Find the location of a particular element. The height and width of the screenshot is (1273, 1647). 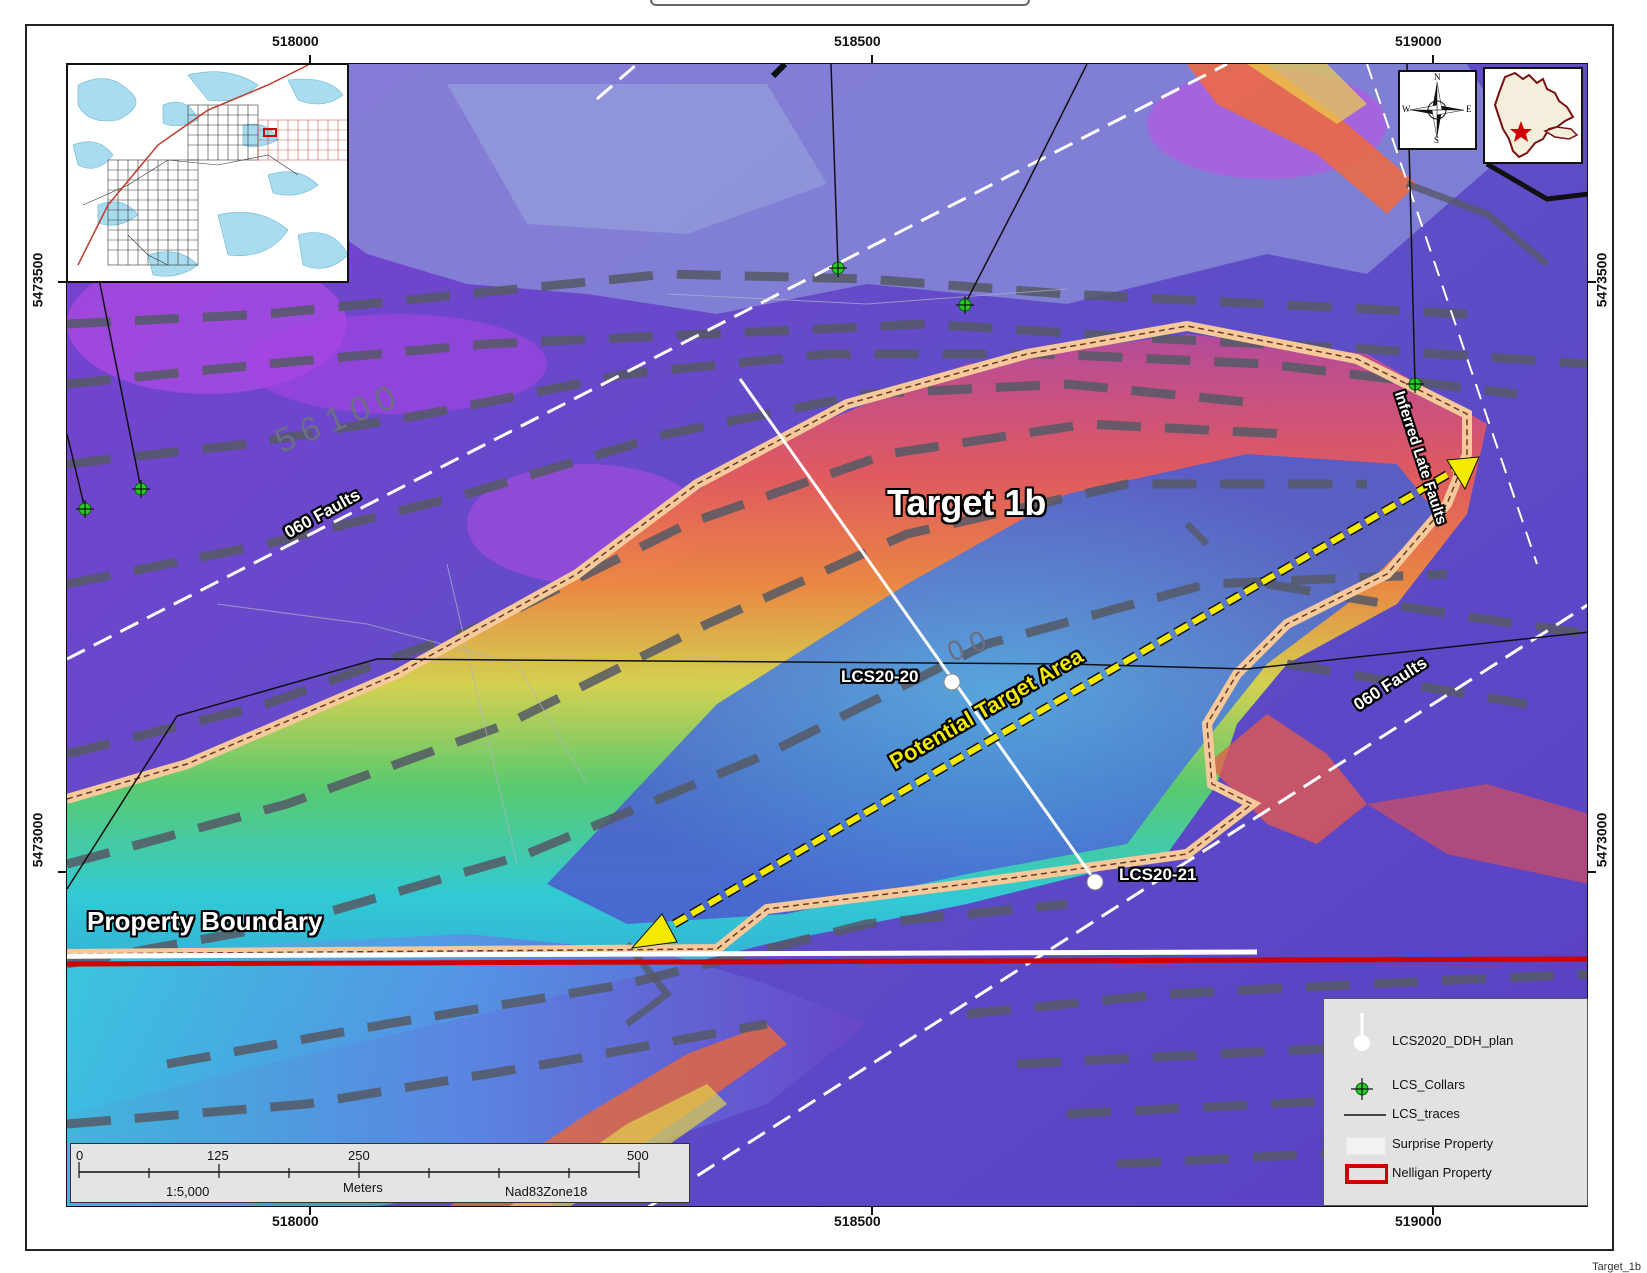

drillhole-label-lcs20-21: LCS20-21 is located at coordinates (1158, 874).